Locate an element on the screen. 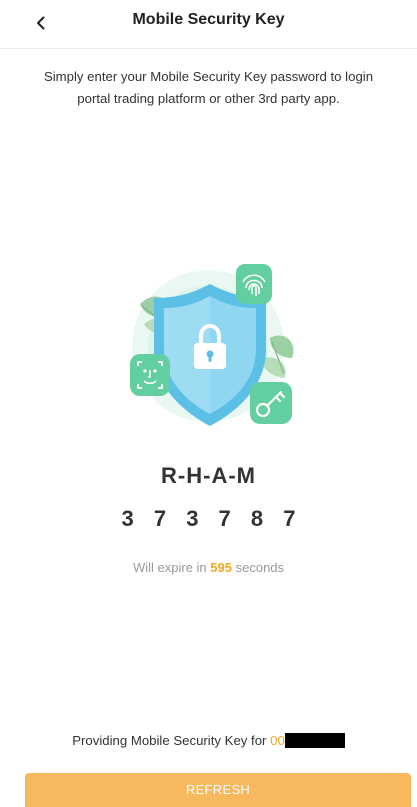 The image size is (417, 807). providing-text: Providing Mobile Security Key for 00 is located at coordinates (208, 740).